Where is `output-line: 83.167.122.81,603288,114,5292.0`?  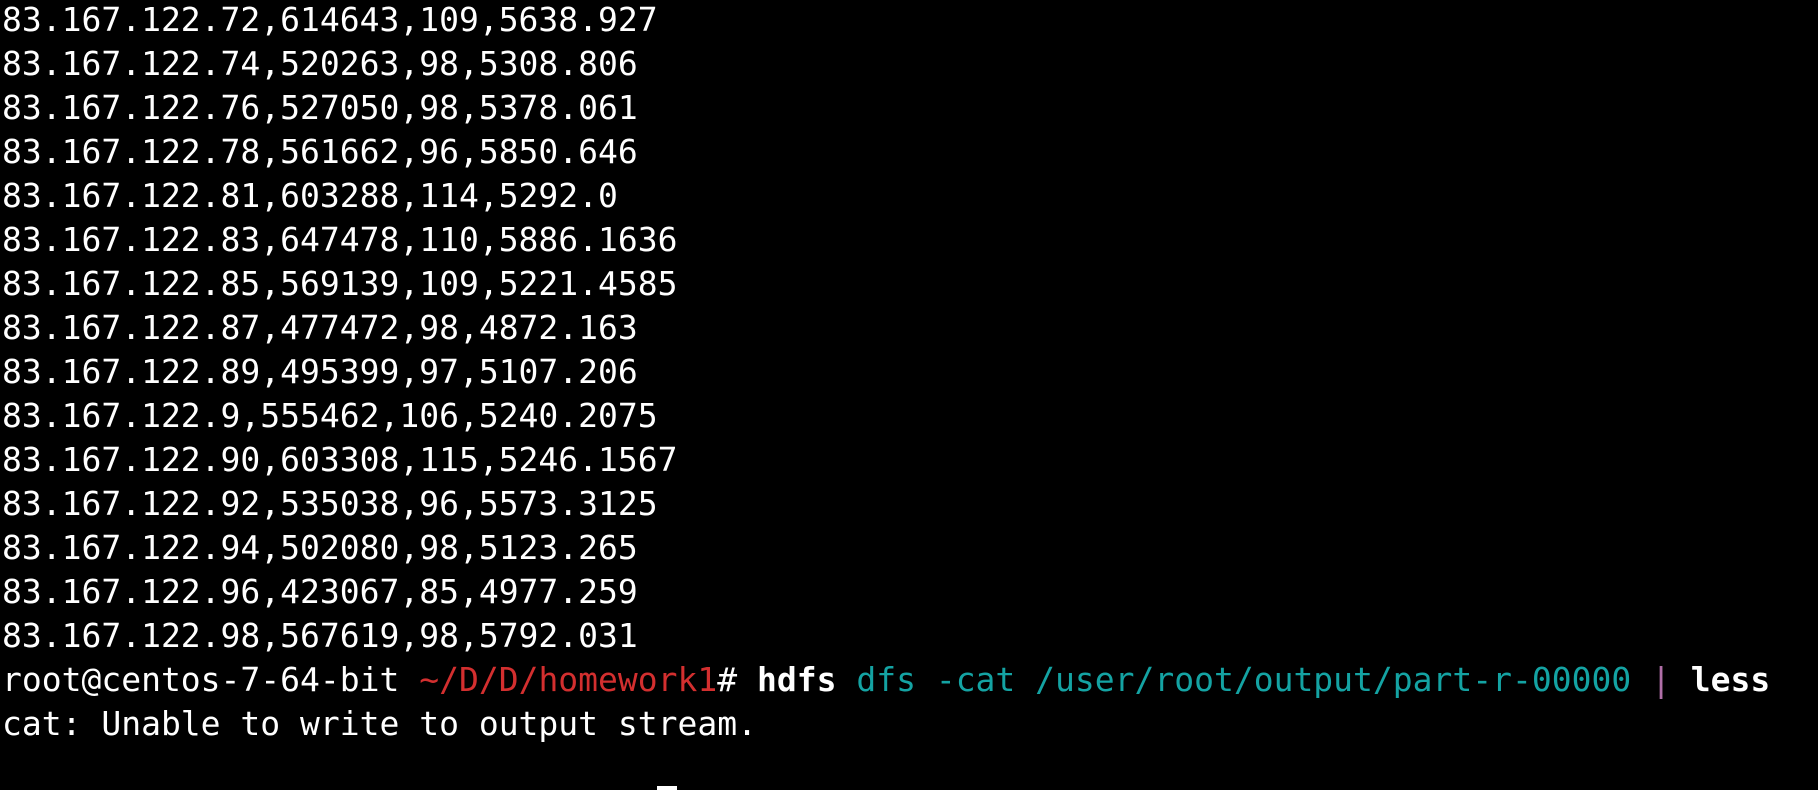
output-line: 83.167.122.81,603288,114,5292.0 is located at coordinates (310, 195).